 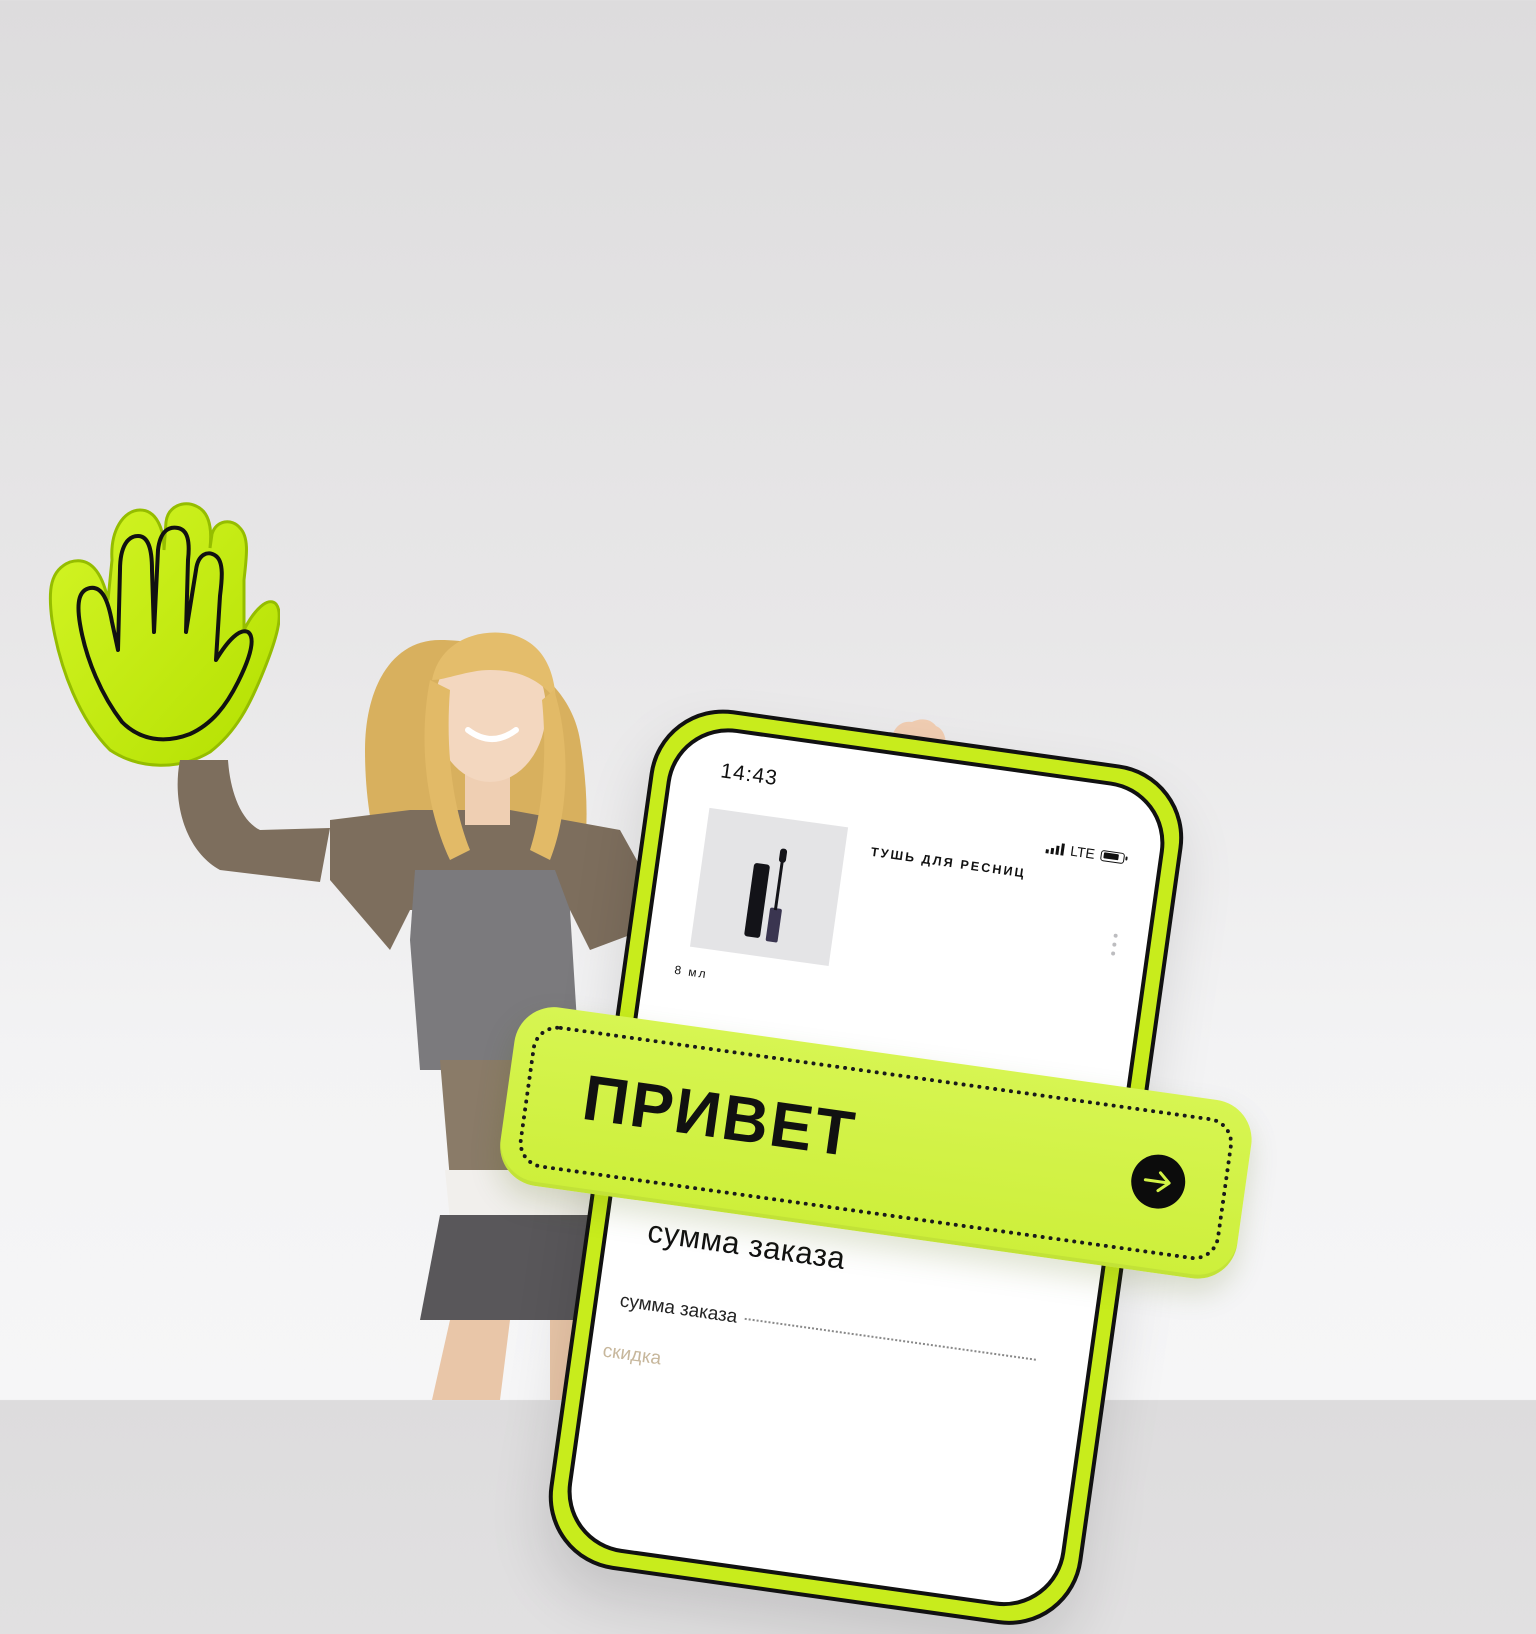 I want to click on arrow-right-glyph, so click(x=1157, y=1182).